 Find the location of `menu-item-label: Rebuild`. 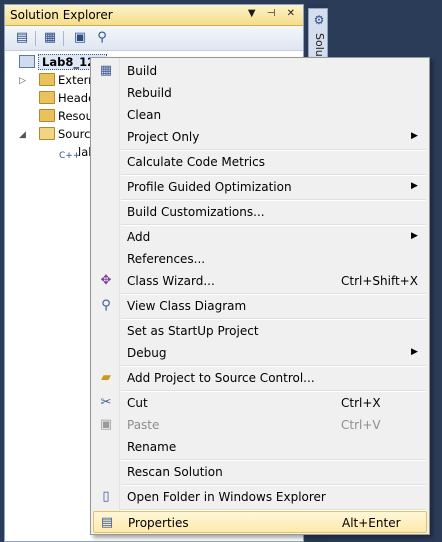

menu-item-label: Rebuild is located at coordinates (149, 93).